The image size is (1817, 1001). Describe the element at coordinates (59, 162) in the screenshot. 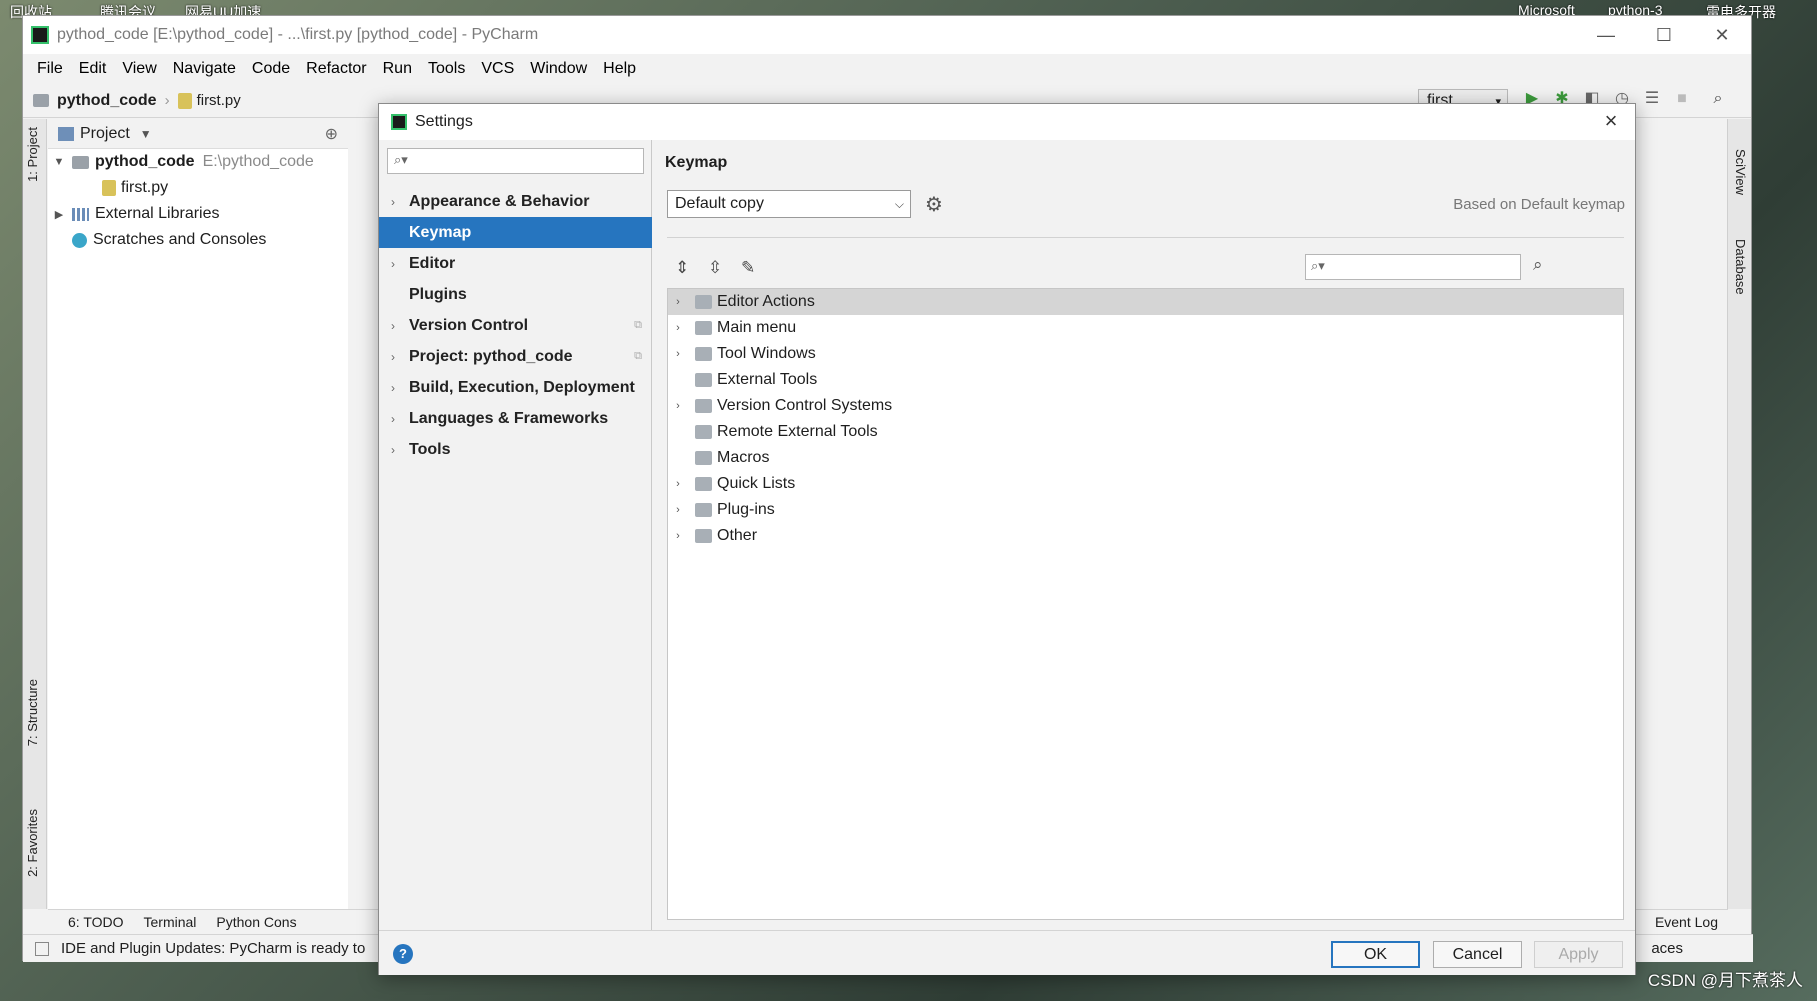

I see `expand-arrow-icon: ▼` at that location.